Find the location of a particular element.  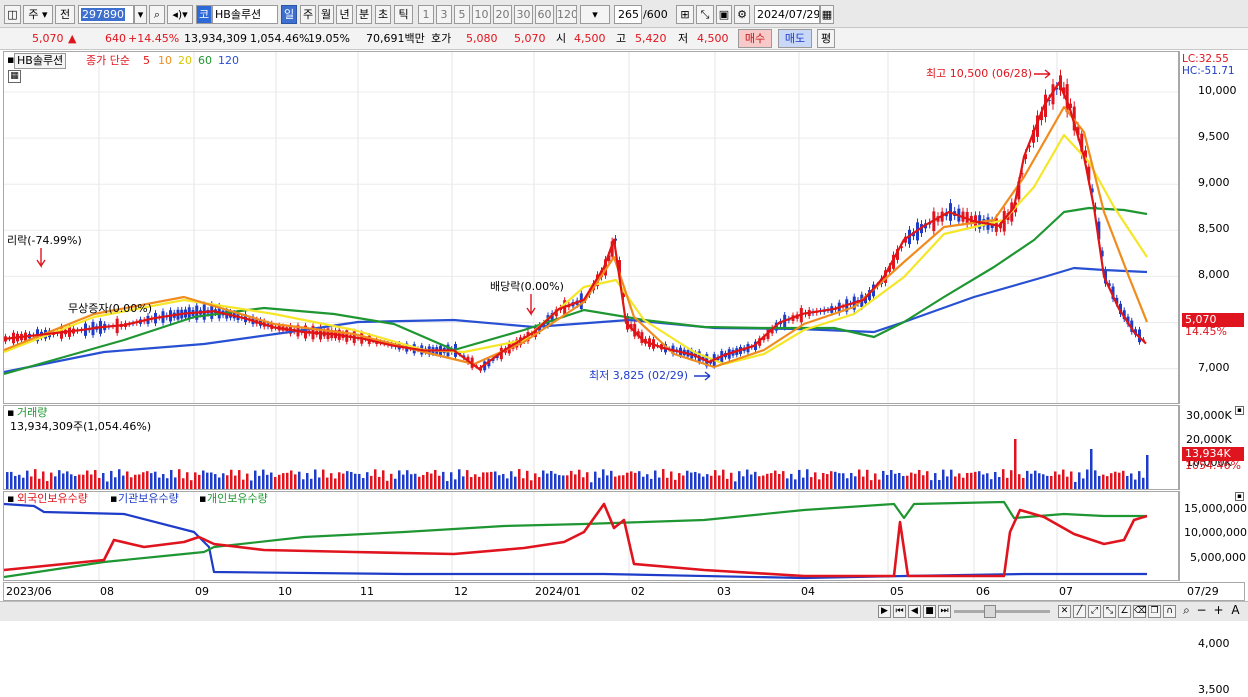

period-tab-year: 년 is located at coordinates (344, 14).